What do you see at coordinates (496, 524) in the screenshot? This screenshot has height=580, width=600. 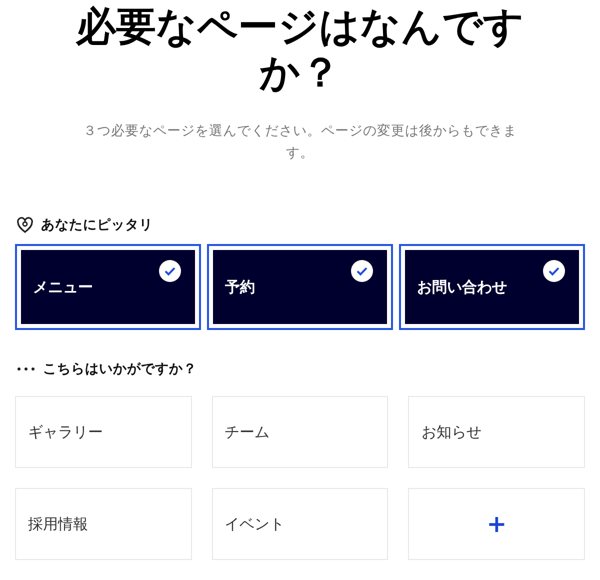 I see `add-page-button: +` at bounding box center [496, 524].